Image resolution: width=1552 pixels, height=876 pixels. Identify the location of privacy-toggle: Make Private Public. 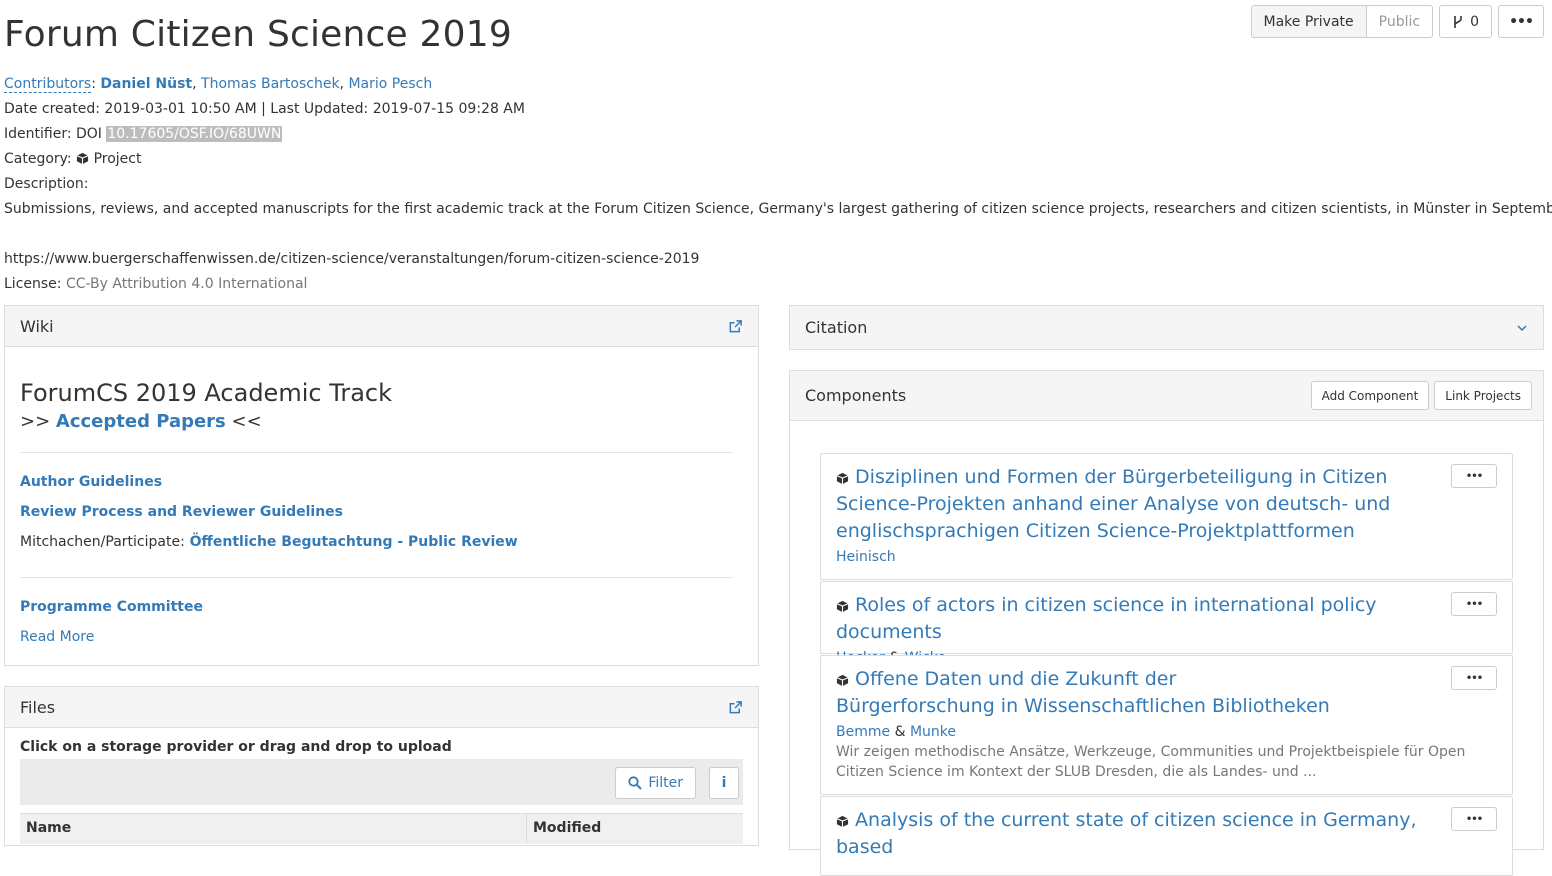
(1342, 21).